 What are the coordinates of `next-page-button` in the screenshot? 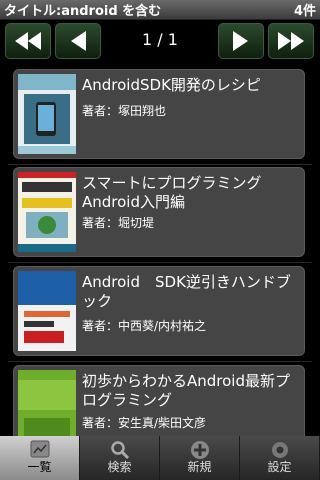 It's located at (241, 41).